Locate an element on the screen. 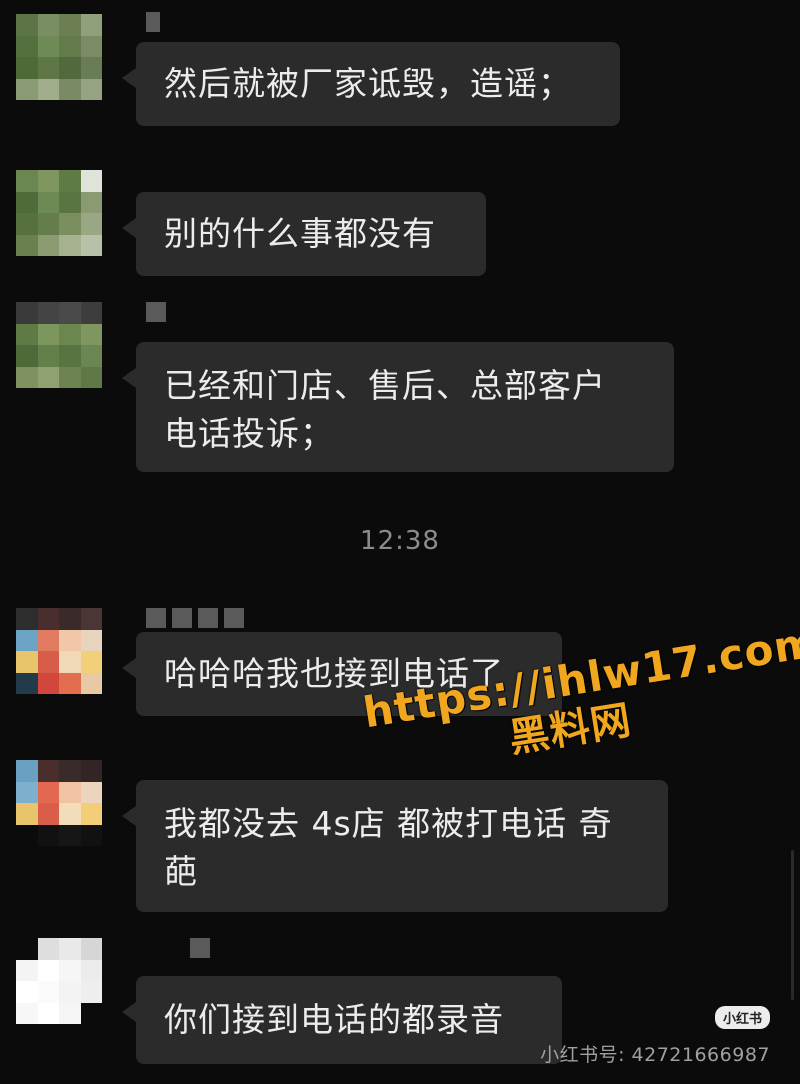 The height and width of the screenshot is (1084, 800). message-bubble: 你们接到电话的都录音 is located at coordinates (342, 1020).